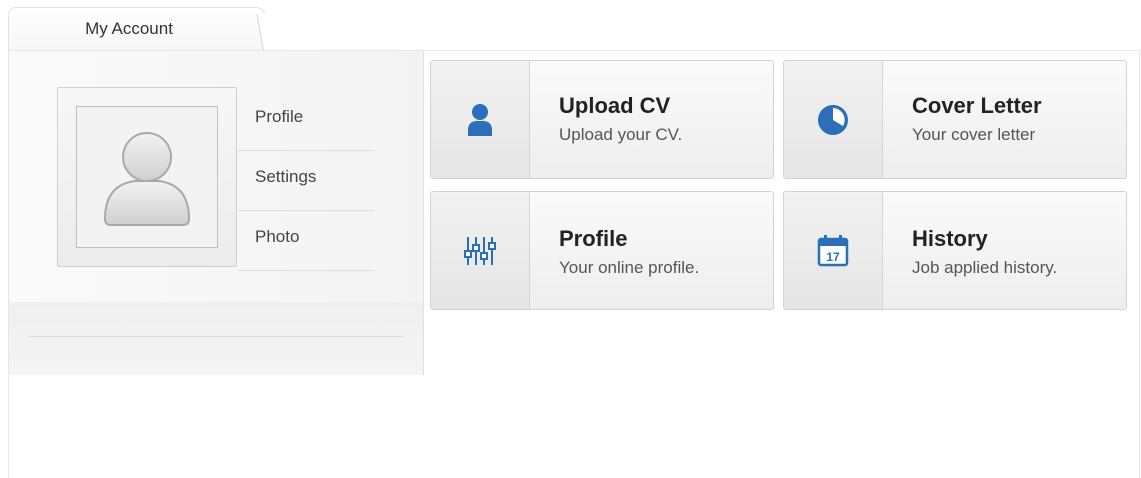 Image resolution: width=1141 pixels, height=478 pixels. What do you see at coordinates (286, 176) in the screenshot?
I see `menu-item-label: Settings` at bounding box center [286, 176].